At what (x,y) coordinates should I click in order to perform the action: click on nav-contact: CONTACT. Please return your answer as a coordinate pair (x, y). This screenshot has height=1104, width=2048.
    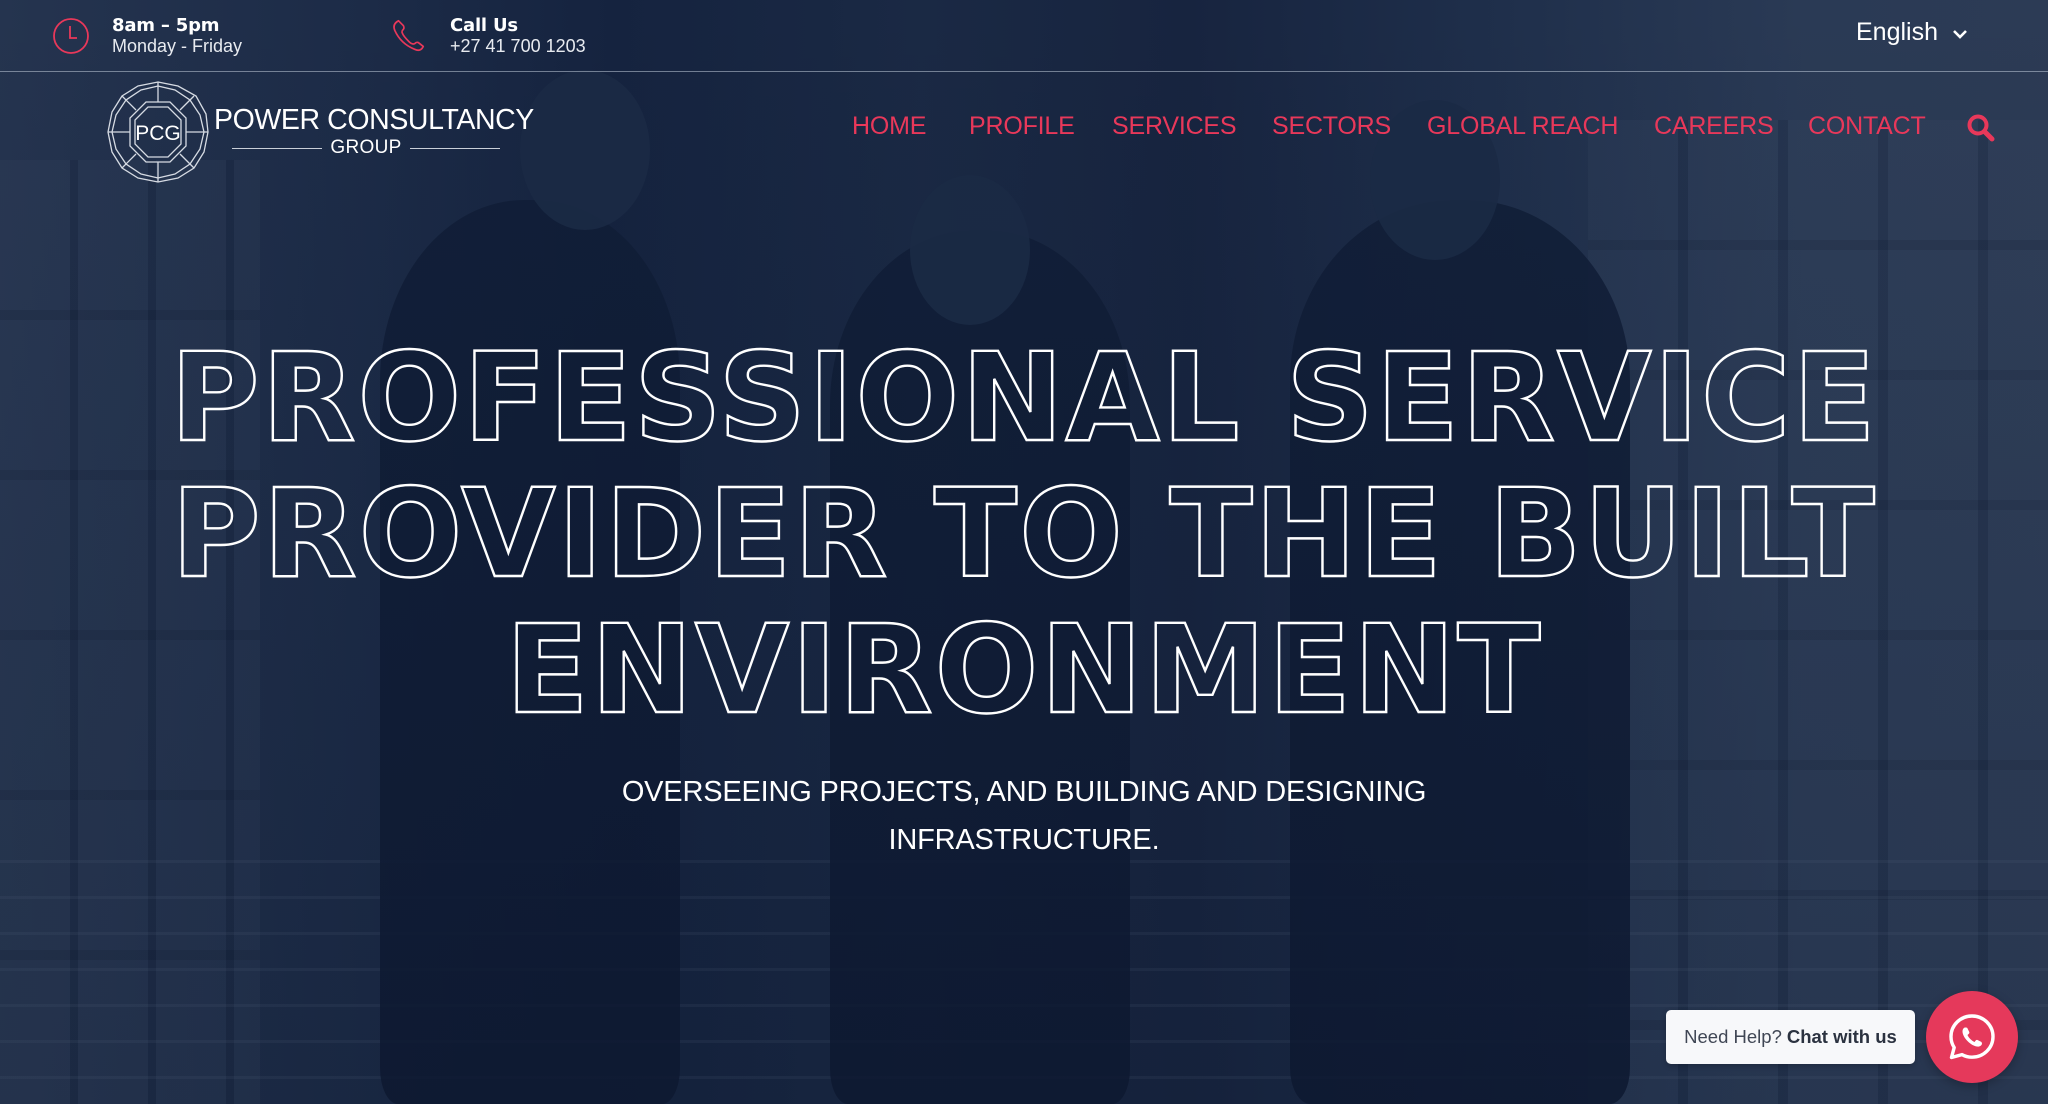
    Looking at the image, I should click on (1867, 126).